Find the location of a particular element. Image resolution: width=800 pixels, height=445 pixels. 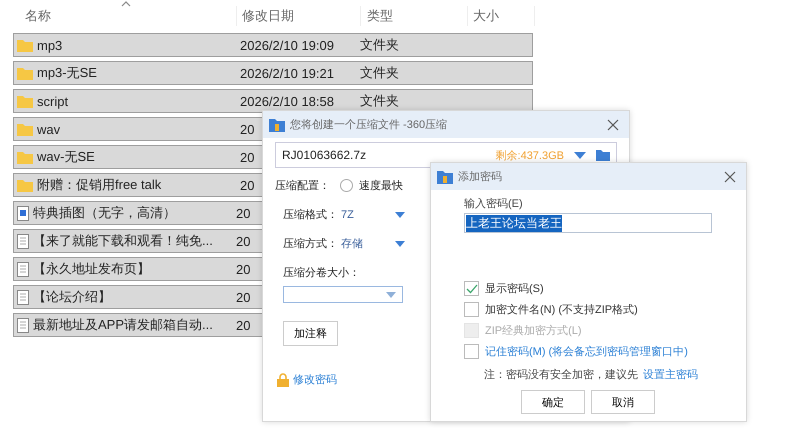

checkbox-label: 加密文件名(N) (不支持ZIP格式) is located at coordinates (561, 309).